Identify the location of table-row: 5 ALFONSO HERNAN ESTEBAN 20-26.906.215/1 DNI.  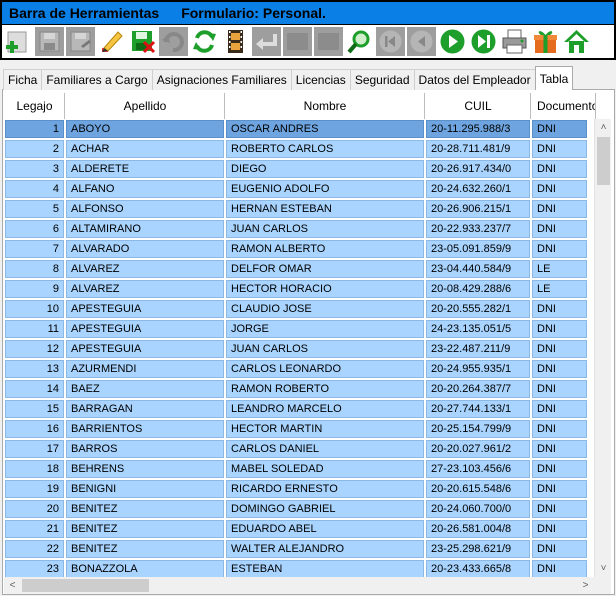
(300, 209).